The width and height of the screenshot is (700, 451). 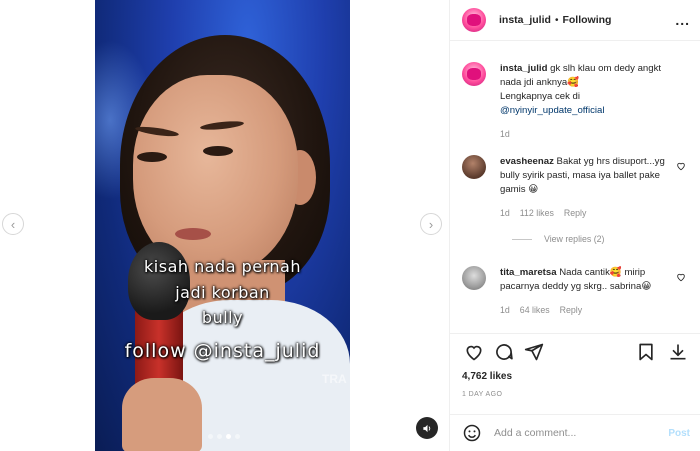 What do you see at coordinates (222, 351) in the screenshot?
I see `video-caption-line-4: follow @insta_julid` at bounding box center [222, 351].